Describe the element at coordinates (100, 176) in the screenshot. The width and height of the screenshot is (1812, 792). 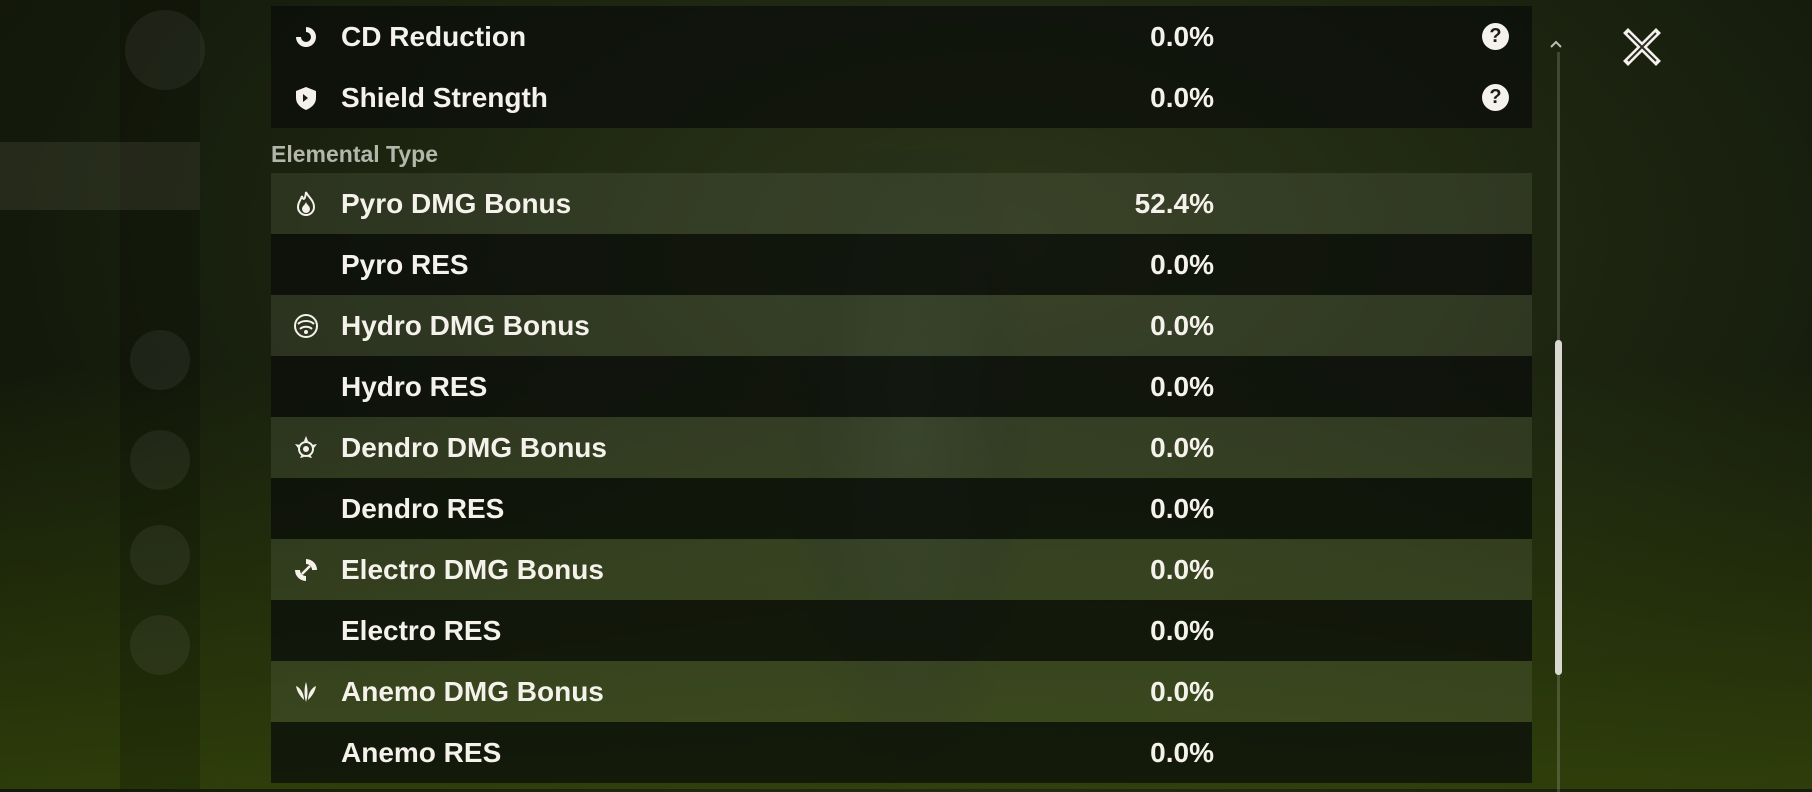
I see `background-selected-tab` at that location.